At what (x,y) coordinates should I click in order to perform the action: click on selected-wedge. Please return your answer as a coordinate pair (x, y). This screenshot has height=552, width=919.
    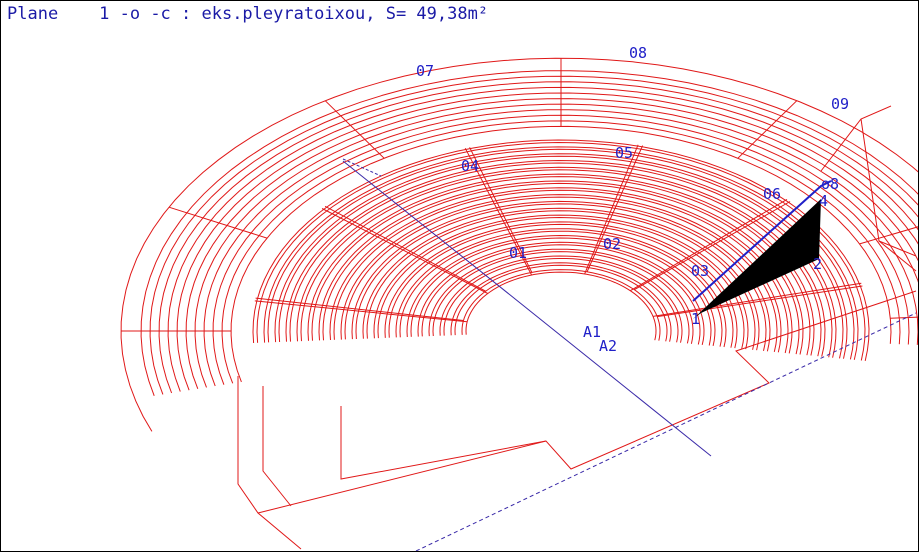
    Looking at the image, I should click on (762, 249).